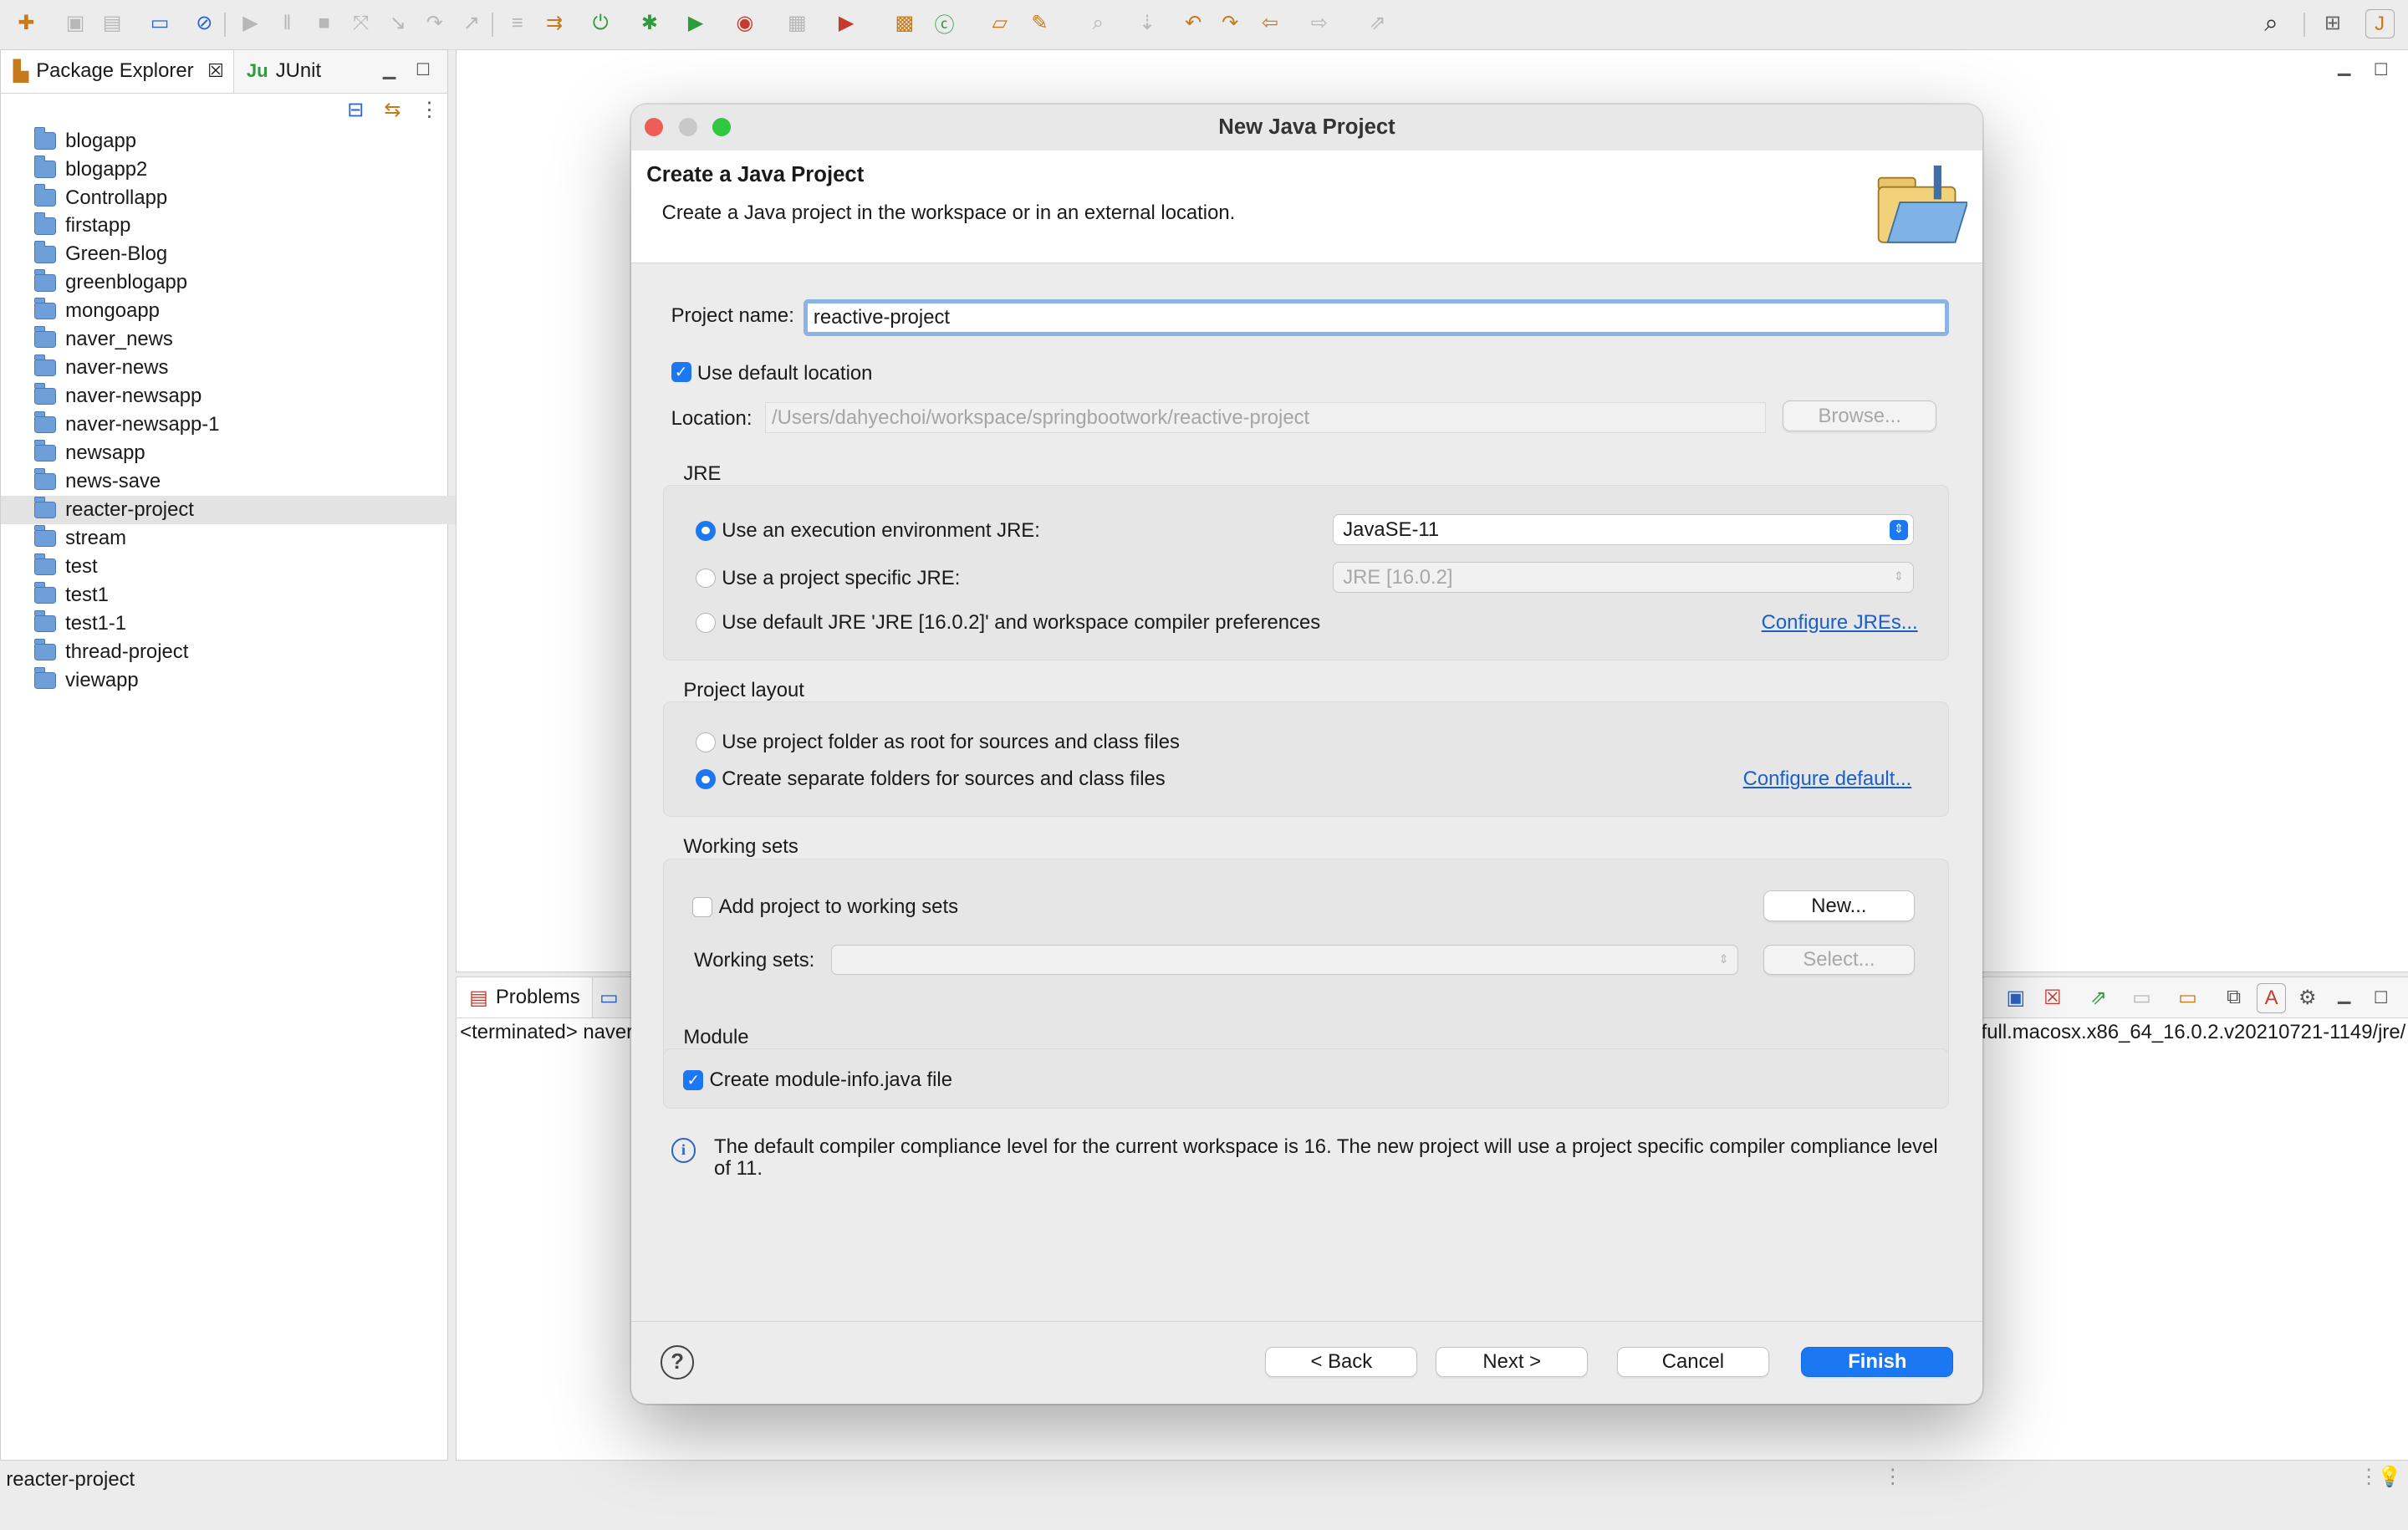 The image size is (2408, 1530). I want to click on pin-editor-icon-2: ⇗, so click(1378, 23).